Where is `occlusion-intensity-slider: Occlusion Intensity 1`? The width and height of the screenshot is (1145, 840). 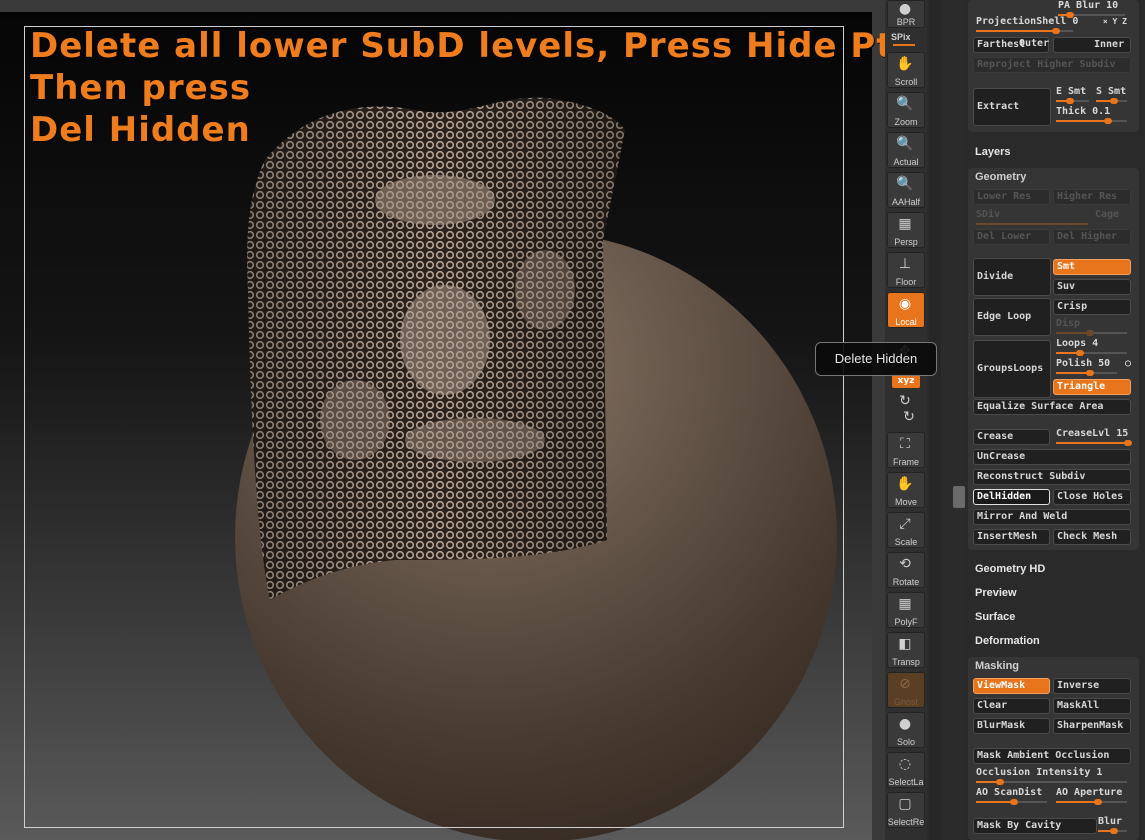
occlusion-intensity-slider: Occlusion Intensity 1 is located at coordinates (1053, 776).